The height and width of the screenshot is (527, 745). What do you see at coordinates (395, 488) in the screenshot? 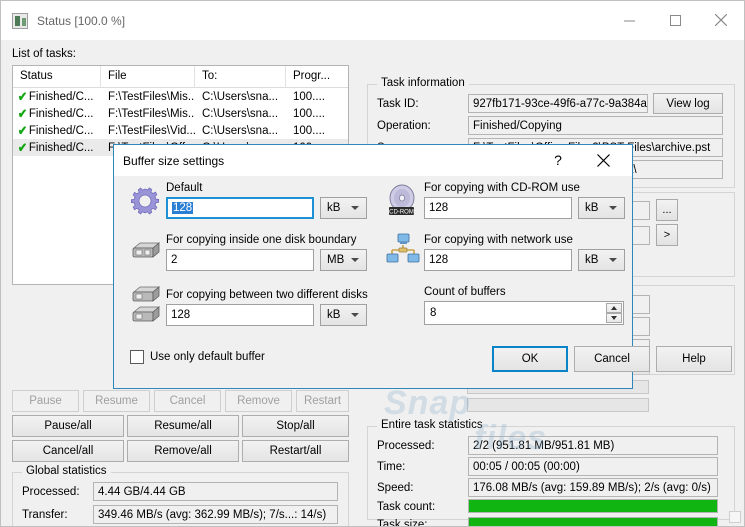
I see `entire-speed-label: Speed:` at bounding box center [395, 488].